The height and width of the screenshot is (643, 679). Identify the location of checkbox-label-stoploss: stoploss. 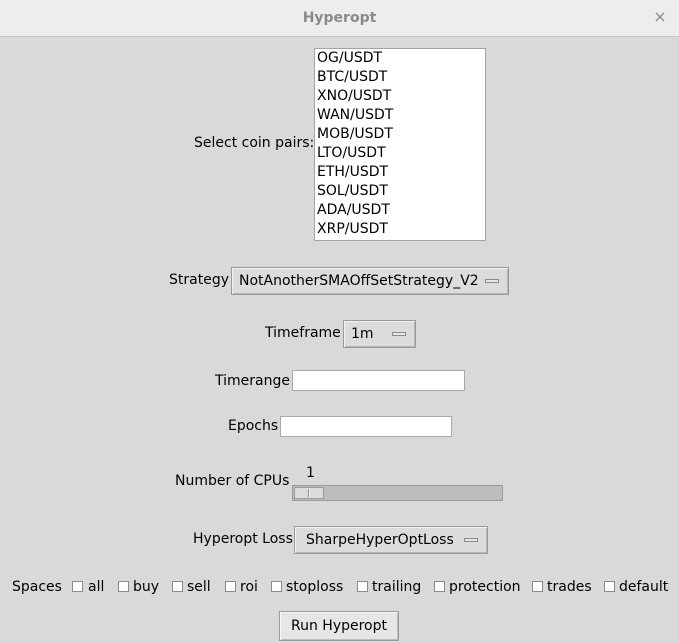
(315, 587).